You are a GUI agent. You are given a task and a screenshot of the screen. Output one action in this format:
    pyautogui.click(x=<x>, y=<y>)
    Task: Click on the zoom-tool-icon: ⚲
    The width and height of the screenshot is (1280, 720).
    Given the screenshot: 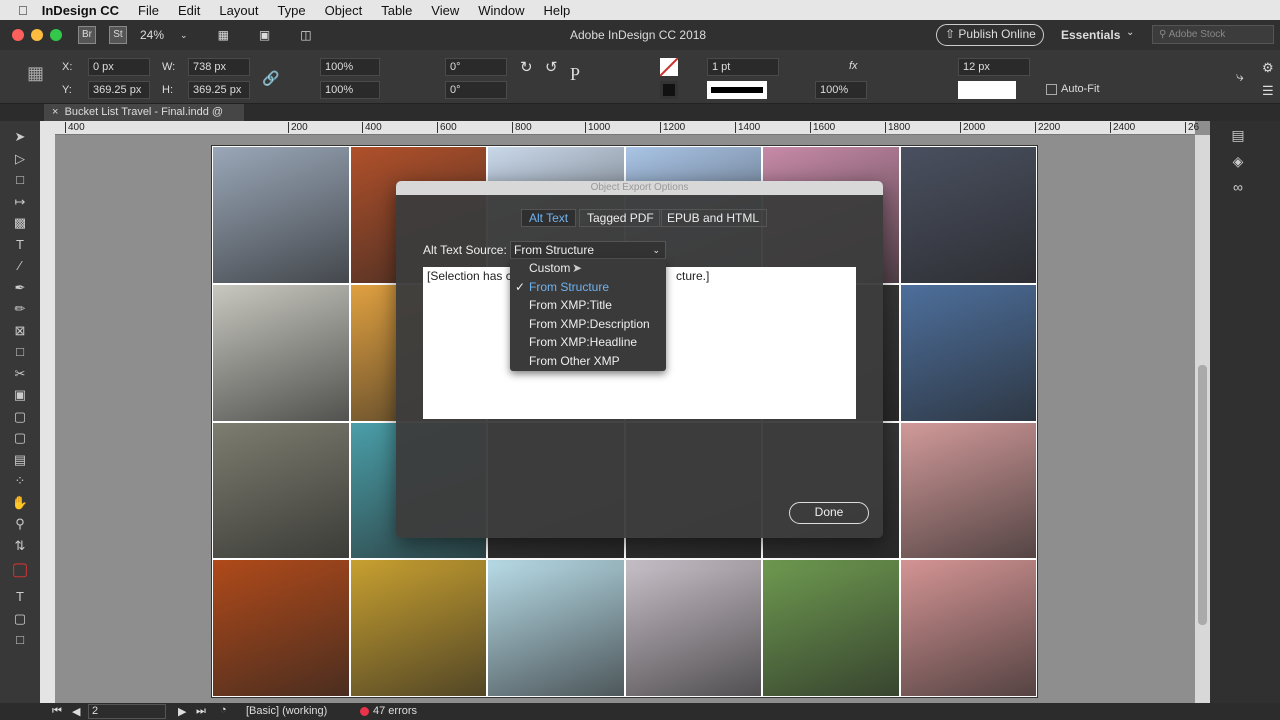 What is the action you would take?
    pyautogui.click(x=20, y=527)
    